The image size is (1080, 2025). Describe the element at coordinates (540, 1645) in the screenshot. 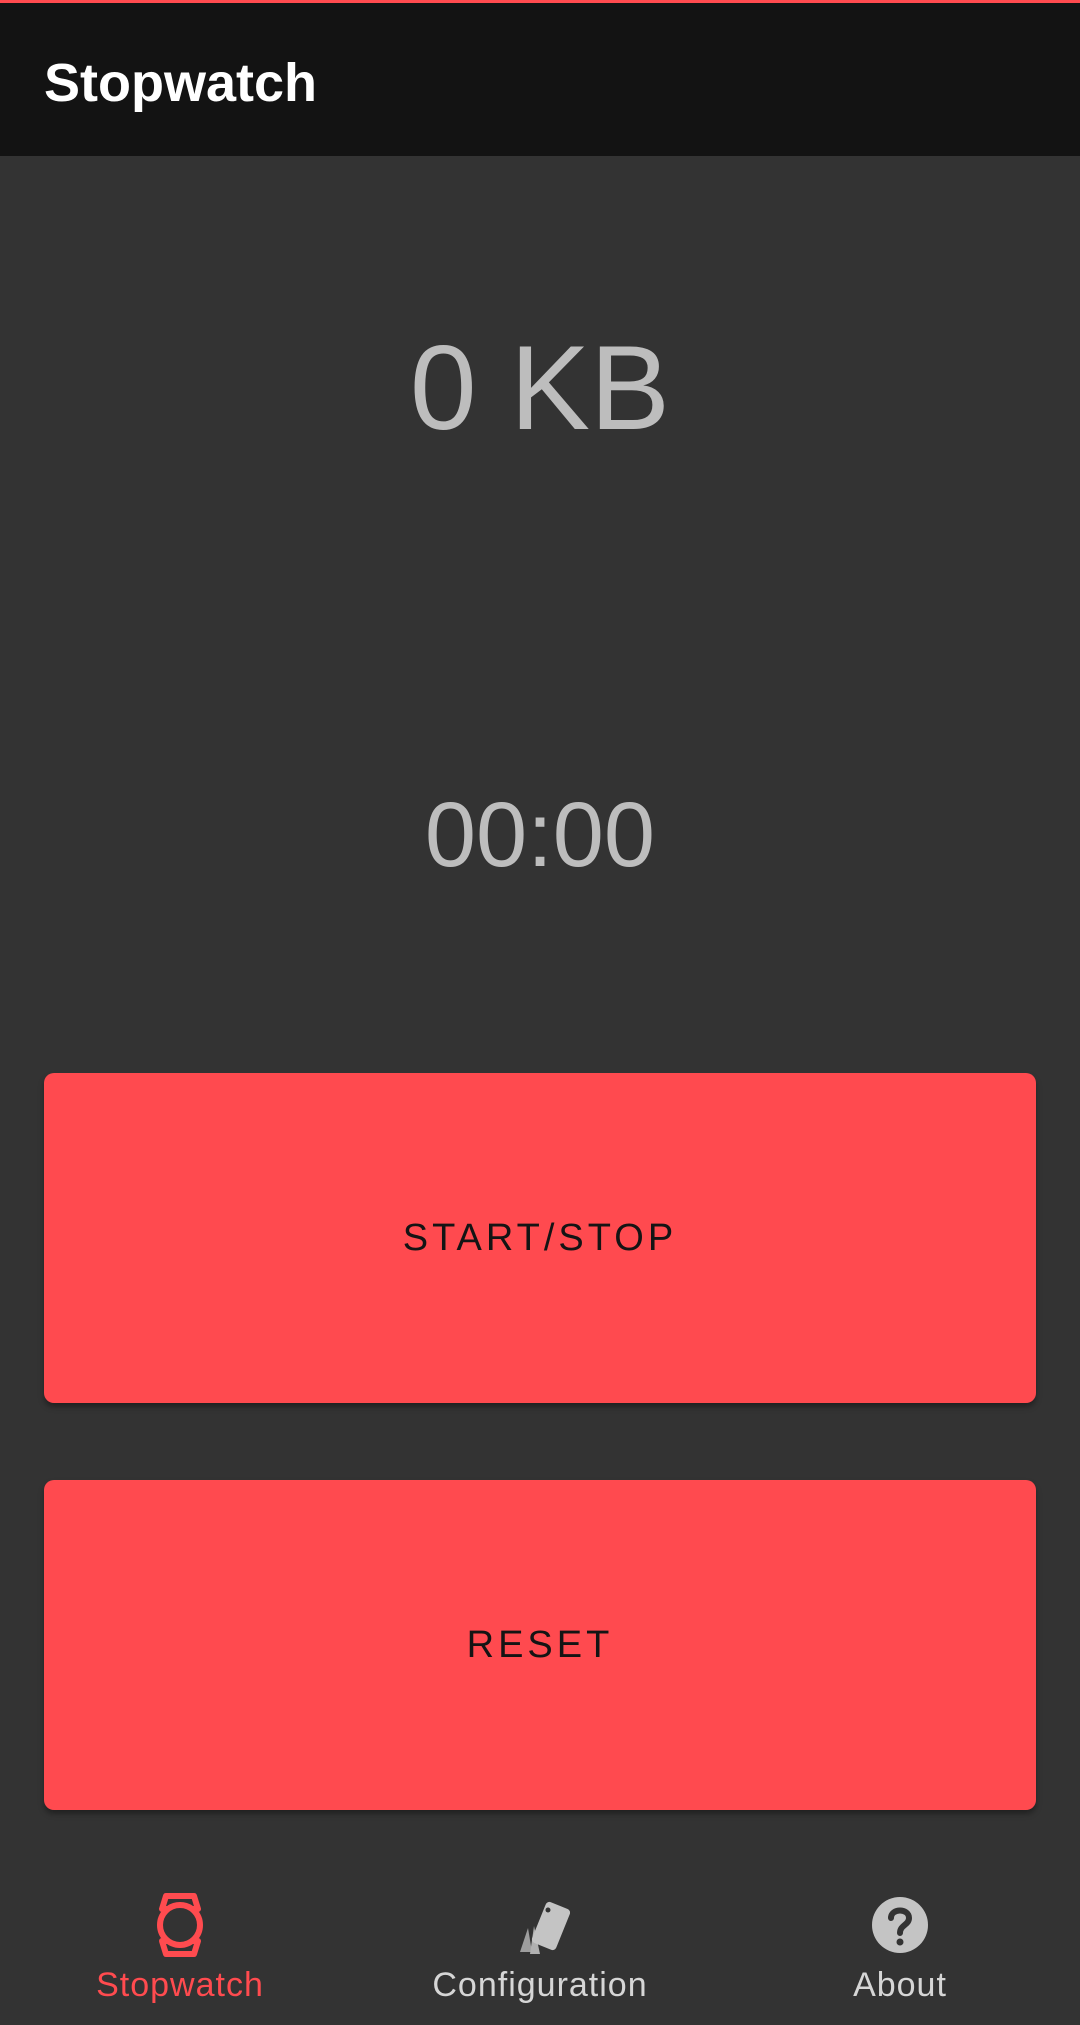

I see `reset-button: RESET` at that location.